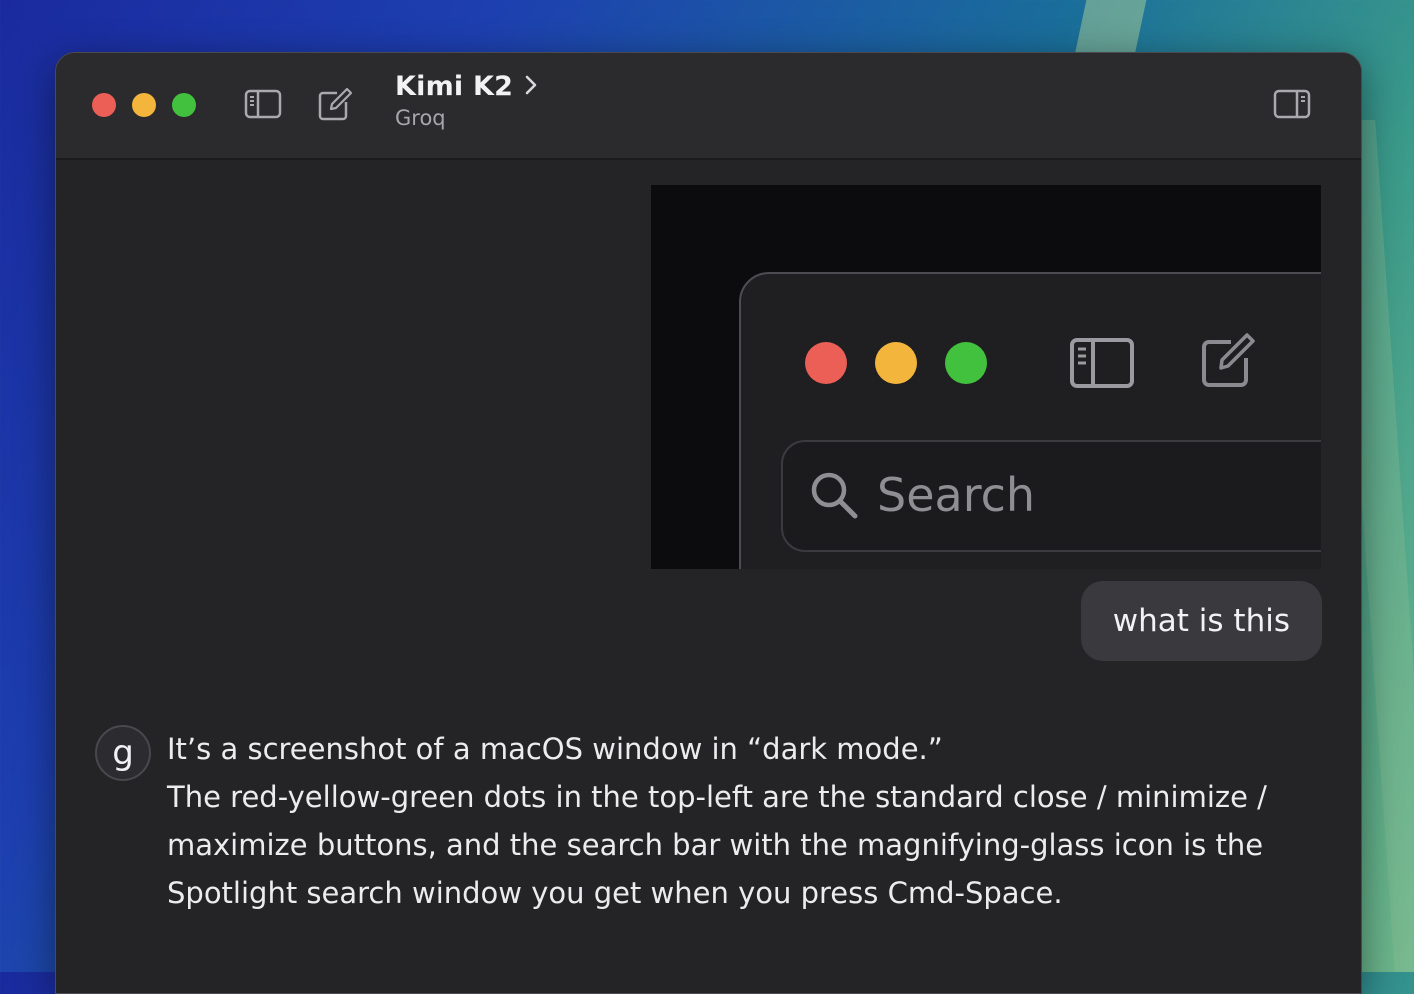 This screenshot has width=1414, height=994. I want to click on screenshot-search-placeholder: Search, so click(956, 495).